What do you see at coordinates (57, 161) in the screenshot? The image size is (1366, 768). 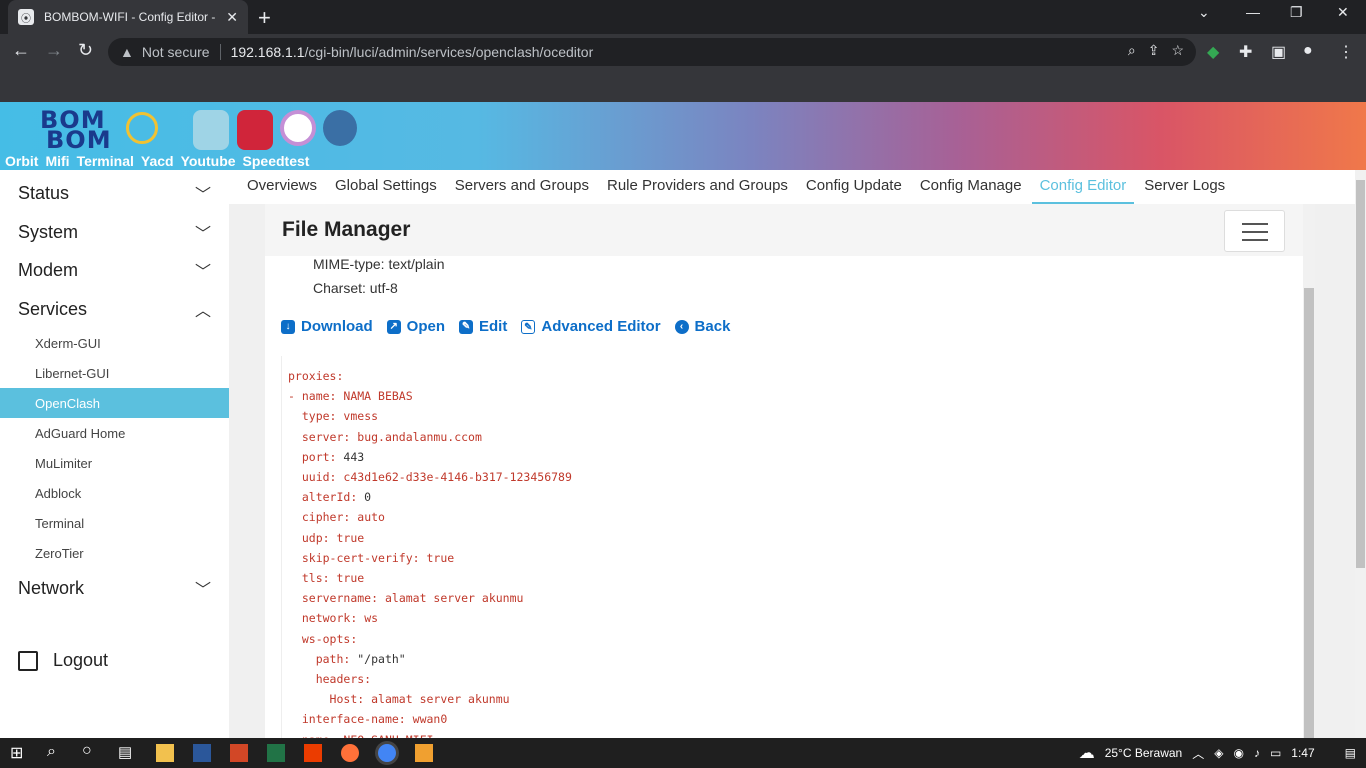 I see `nav-mifi: Mifi` at bounding box center [57, 161].